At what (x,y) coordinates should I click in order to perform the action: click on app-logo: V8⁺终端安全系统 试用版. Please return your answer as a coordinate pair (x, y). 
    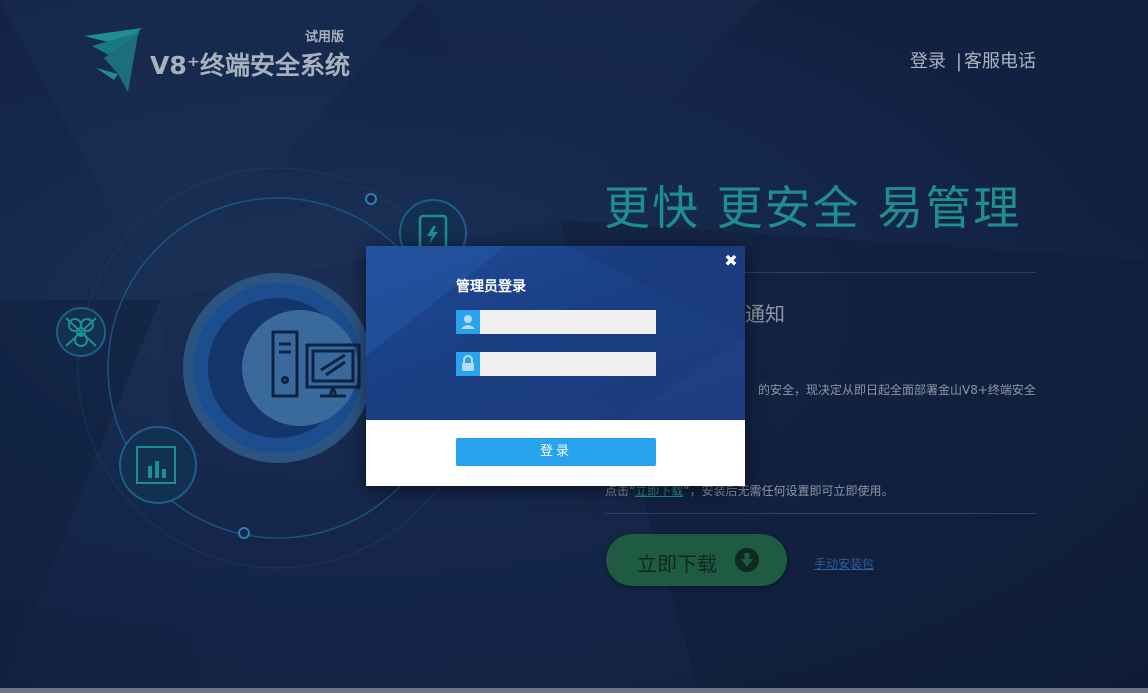
    Looking at the image, I should click on (220, 59).